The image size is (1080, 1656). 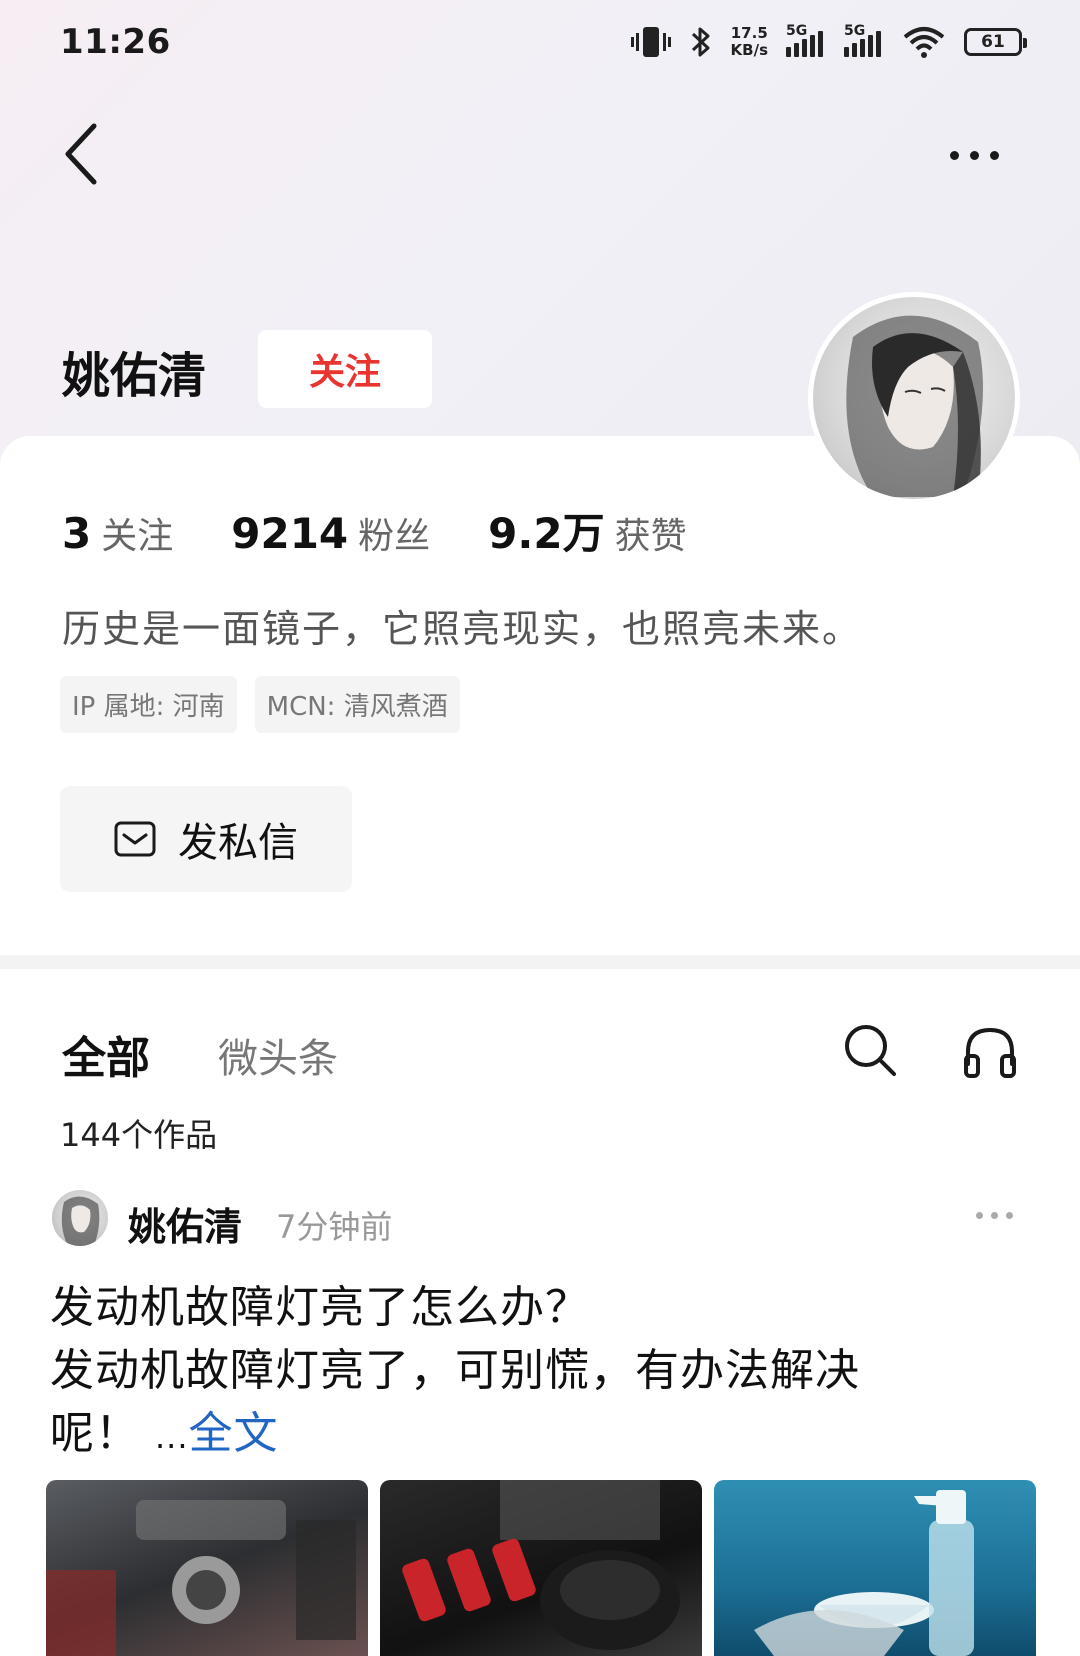 I want to click on works-count: 144个作品, so click(x=139, y=1135).